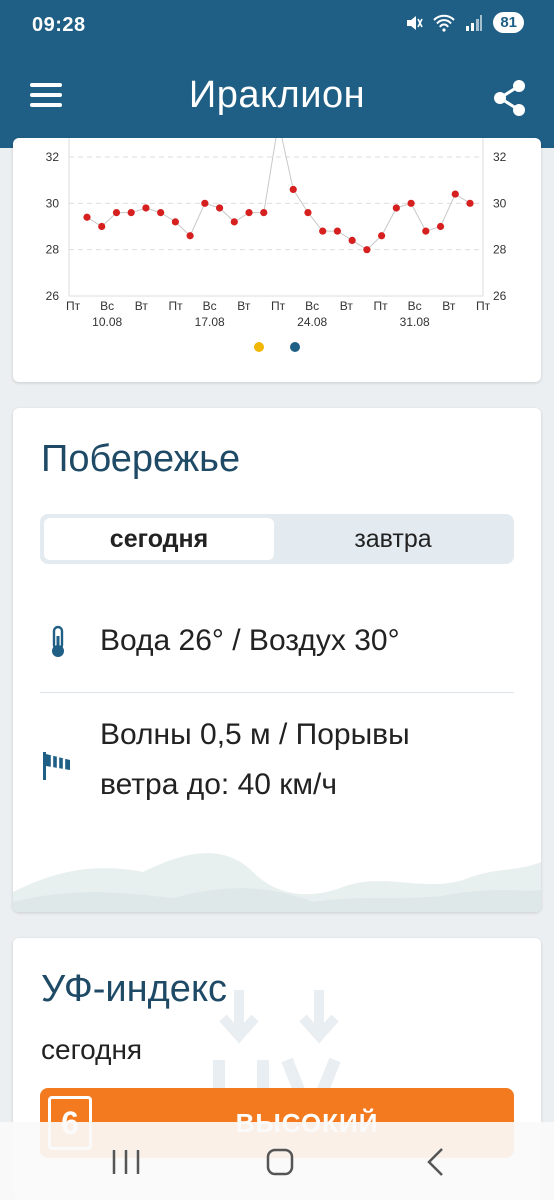 This screenshot has width=554, height=1200. I want to click on y-tick-label-left: 26, so click(53, 296).